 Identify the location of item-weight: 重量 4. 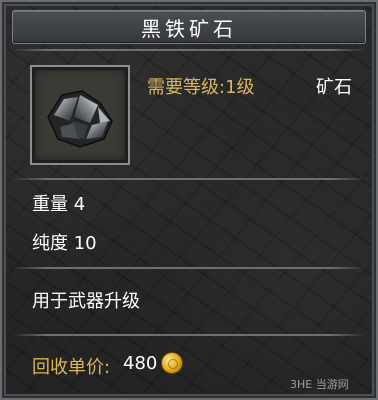
(59, 204).